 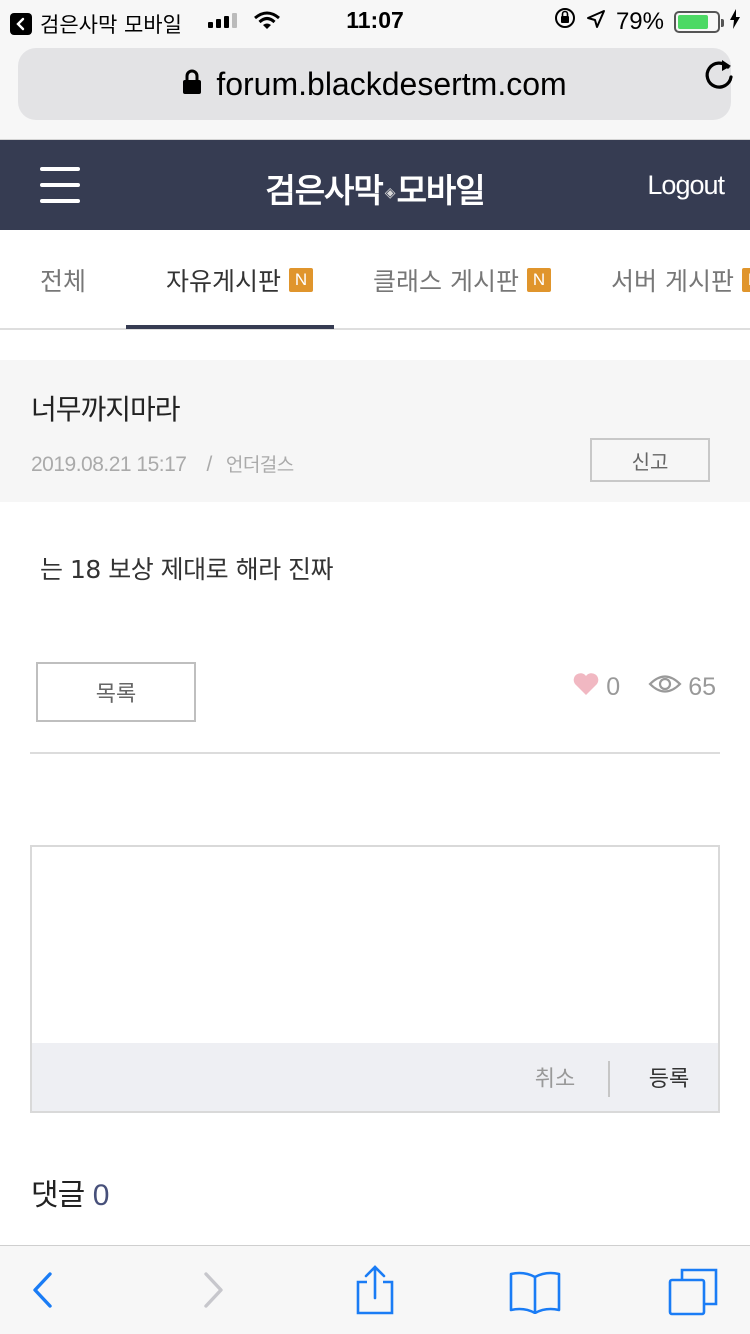 I want to click on logo-text-right: 모바일, so click(x=441, y=190).